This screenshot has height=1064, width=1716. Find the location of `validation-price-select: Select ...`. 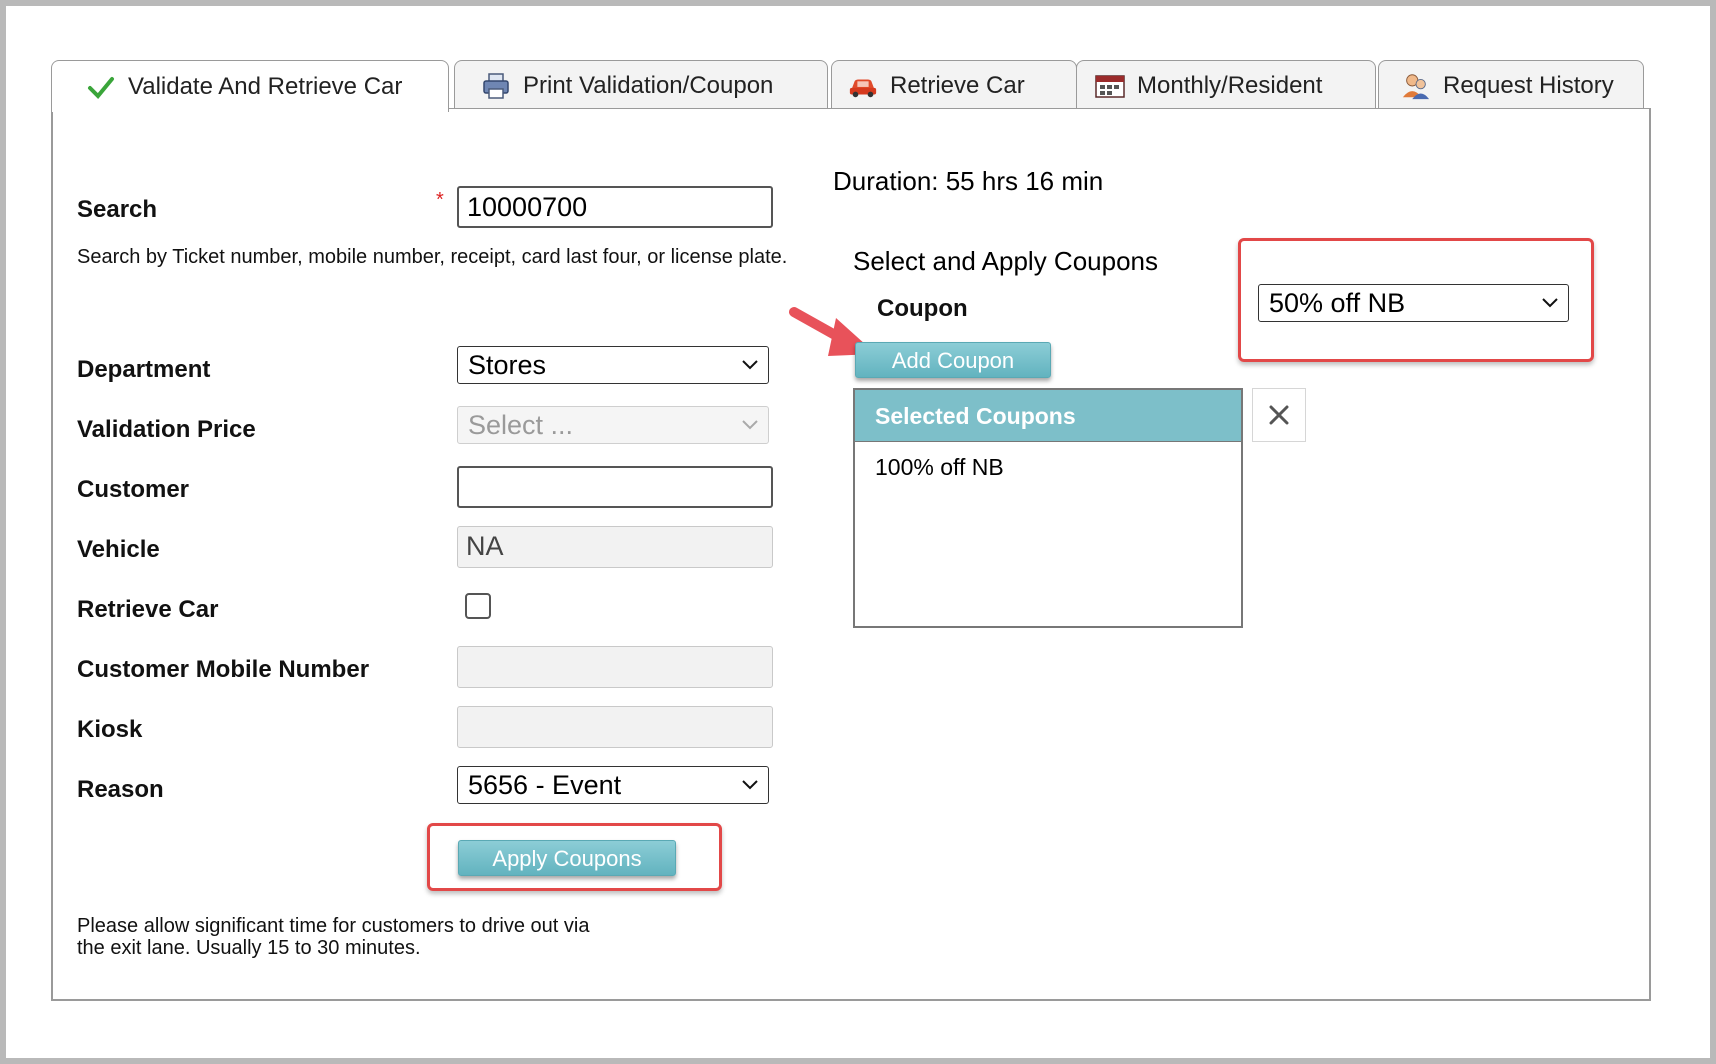

validation-price-select: Select ... is located at coordinates (613, 425).